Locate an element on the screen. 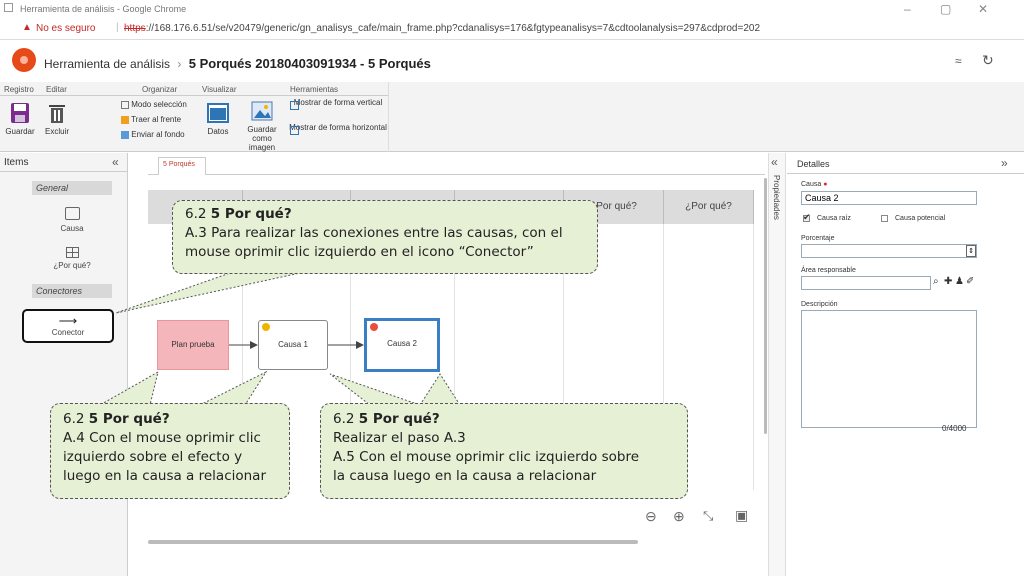 This screenshot has height=576, width=1024. callout-top-heading-bold: 5 Por qué? is located at coordinates (251, 214).